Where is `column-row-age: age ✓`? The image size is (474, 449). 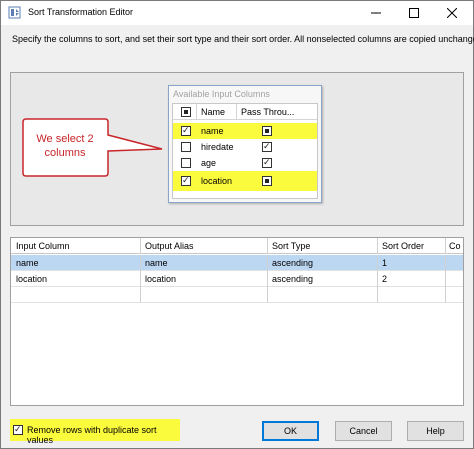 column-row-age: age ✓ is located at coordinates (245, 163).